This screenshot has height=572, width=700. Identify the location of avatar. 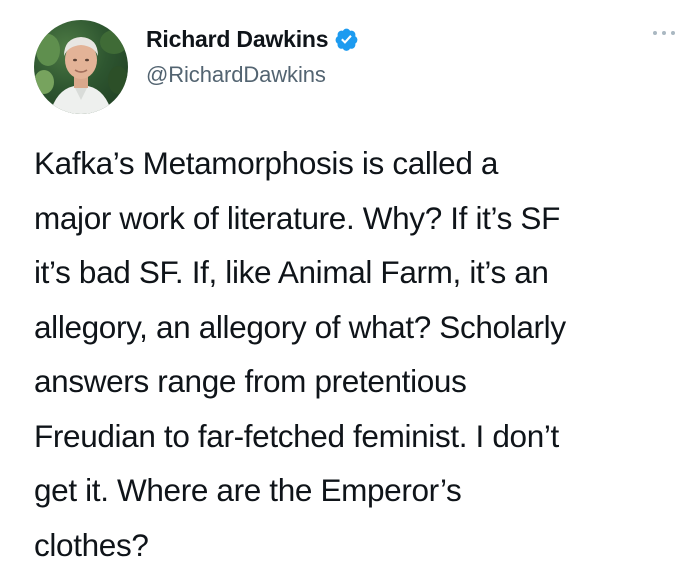
(81, 67).